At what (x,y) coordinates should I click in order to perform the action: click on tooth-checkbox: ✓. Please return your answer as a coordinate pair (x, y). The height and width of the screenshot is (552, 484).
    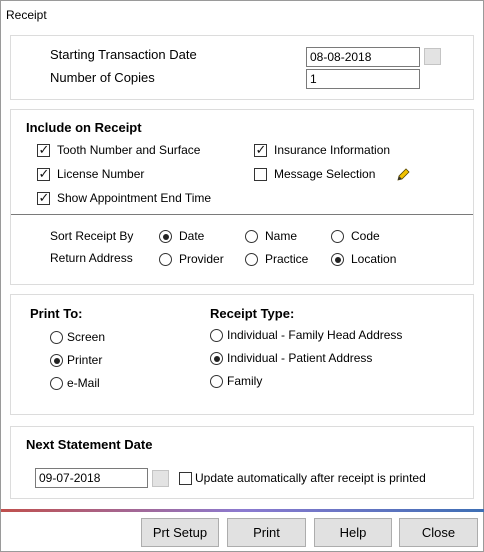
    Looking at the image, I should click on (43, 149).